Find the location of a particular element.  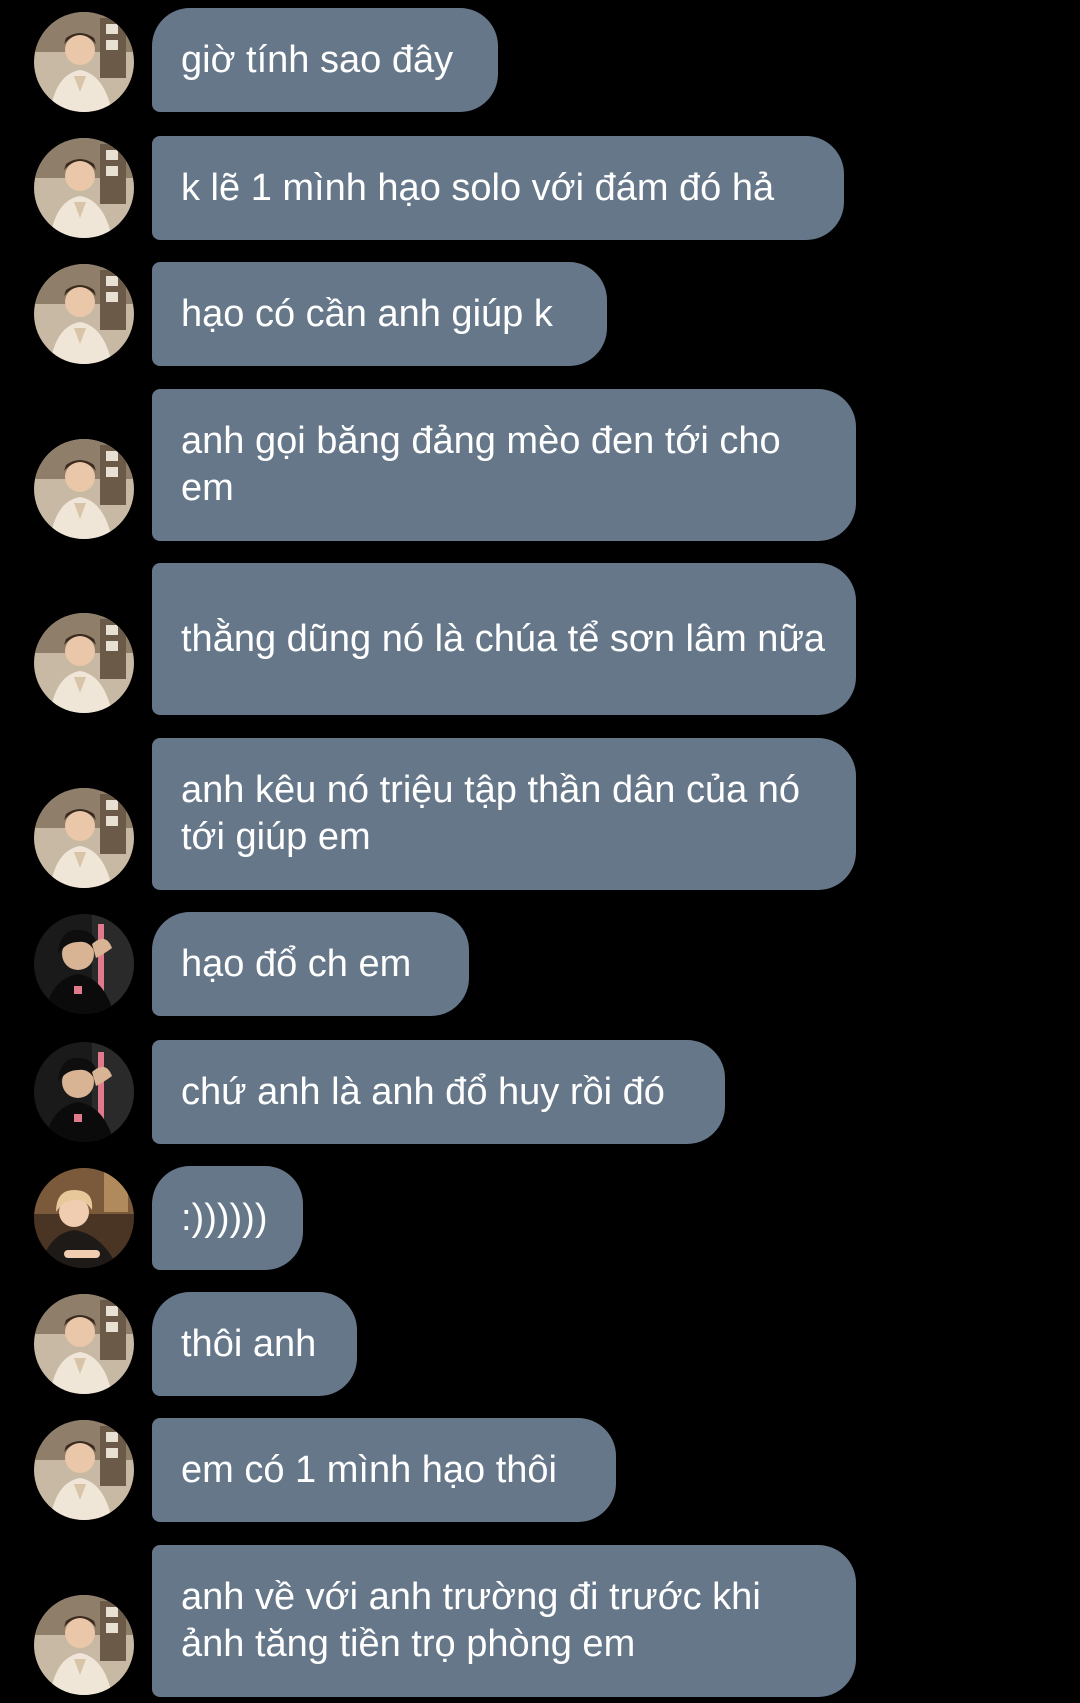

message-text: anh gọi băng đảng mèo đen tới cho em is located at coordinates (481, 464).